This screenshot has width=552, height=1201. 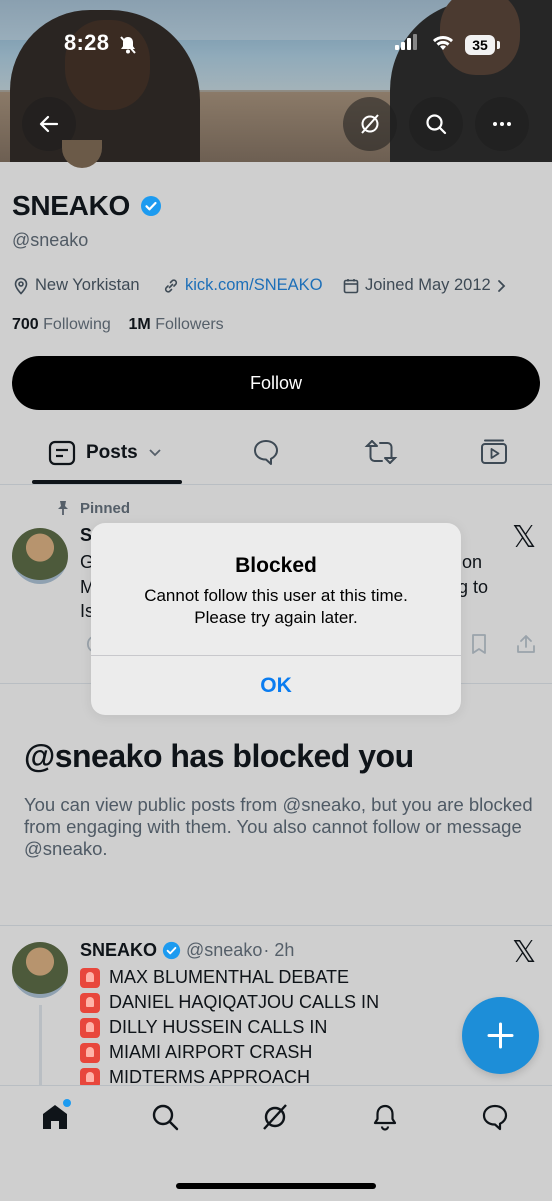 I want to click on compose-post-button, so click(x=500, y=1035).